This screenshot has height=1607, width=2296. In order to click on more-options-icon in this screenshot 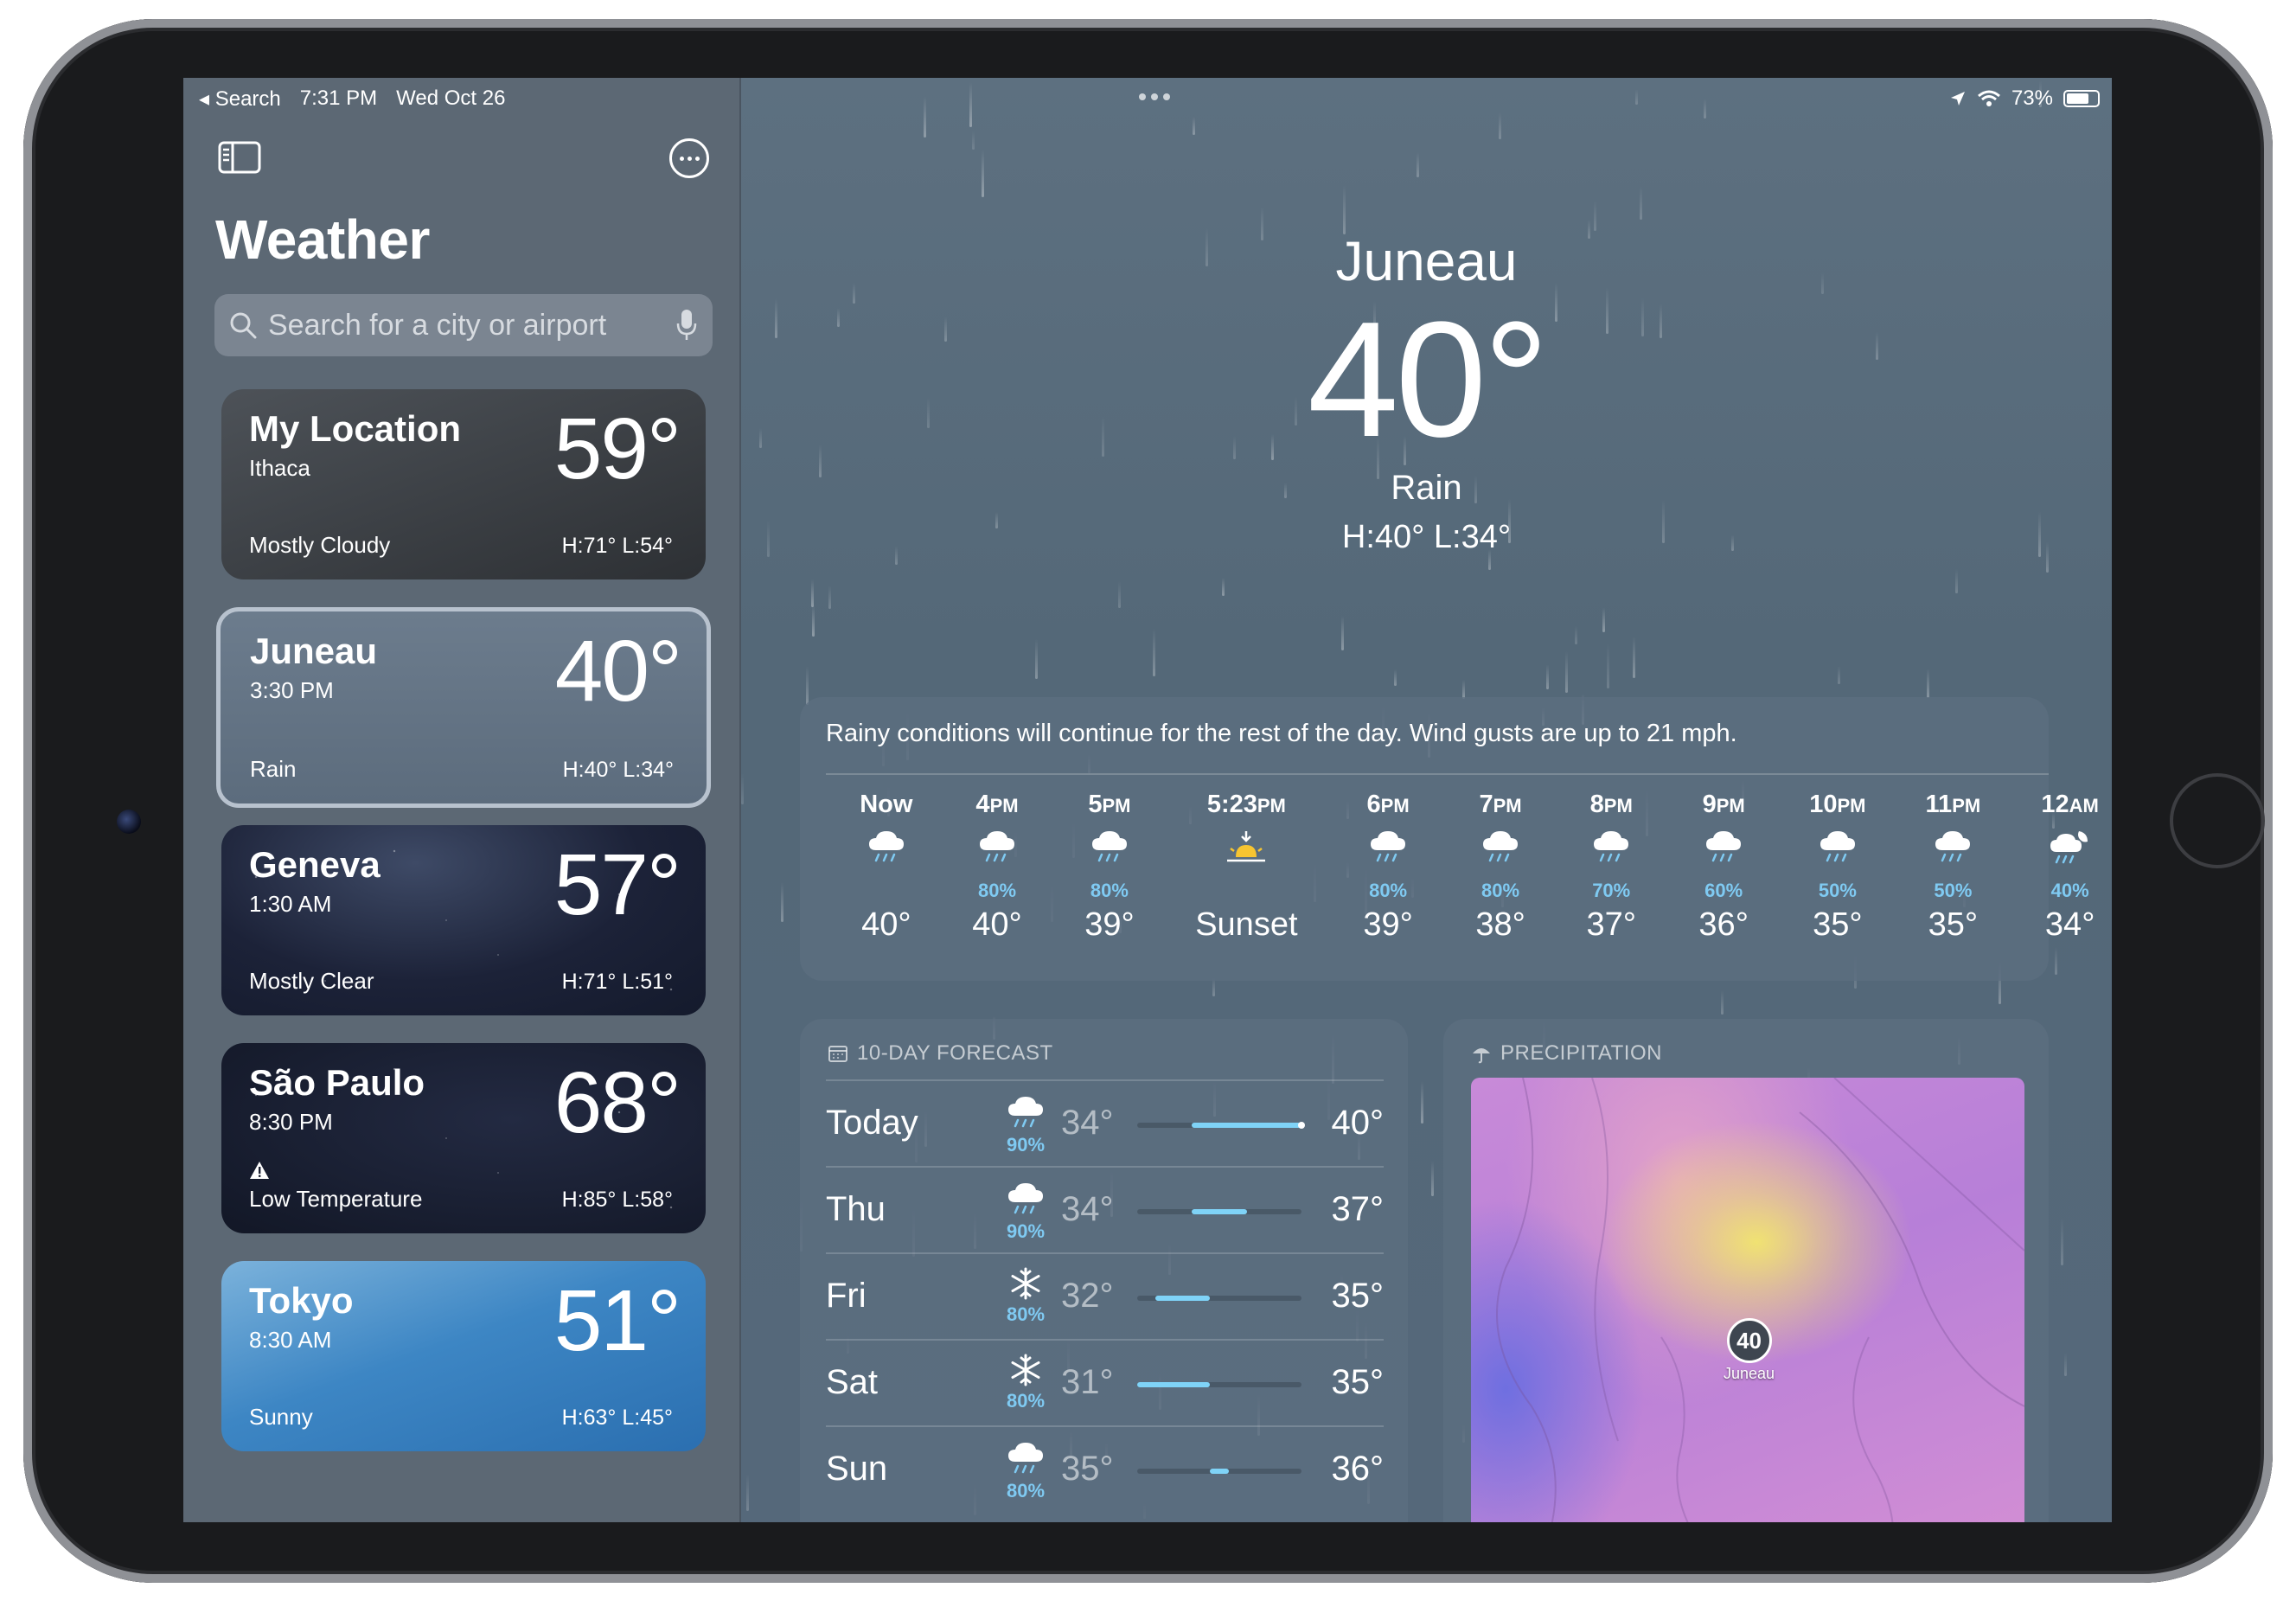, I will do `click(689, 158)`.